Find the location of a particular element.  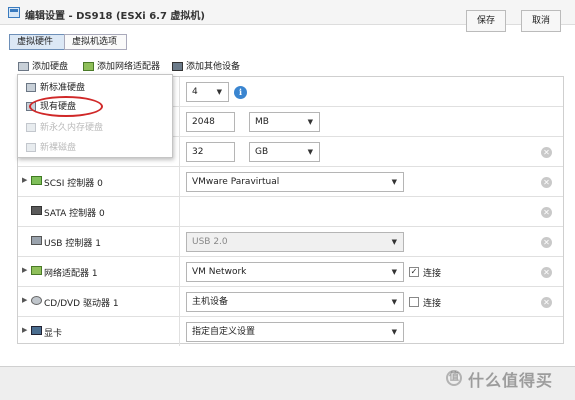

cpu-count-value: 4 is located at coordinates (195, 92).